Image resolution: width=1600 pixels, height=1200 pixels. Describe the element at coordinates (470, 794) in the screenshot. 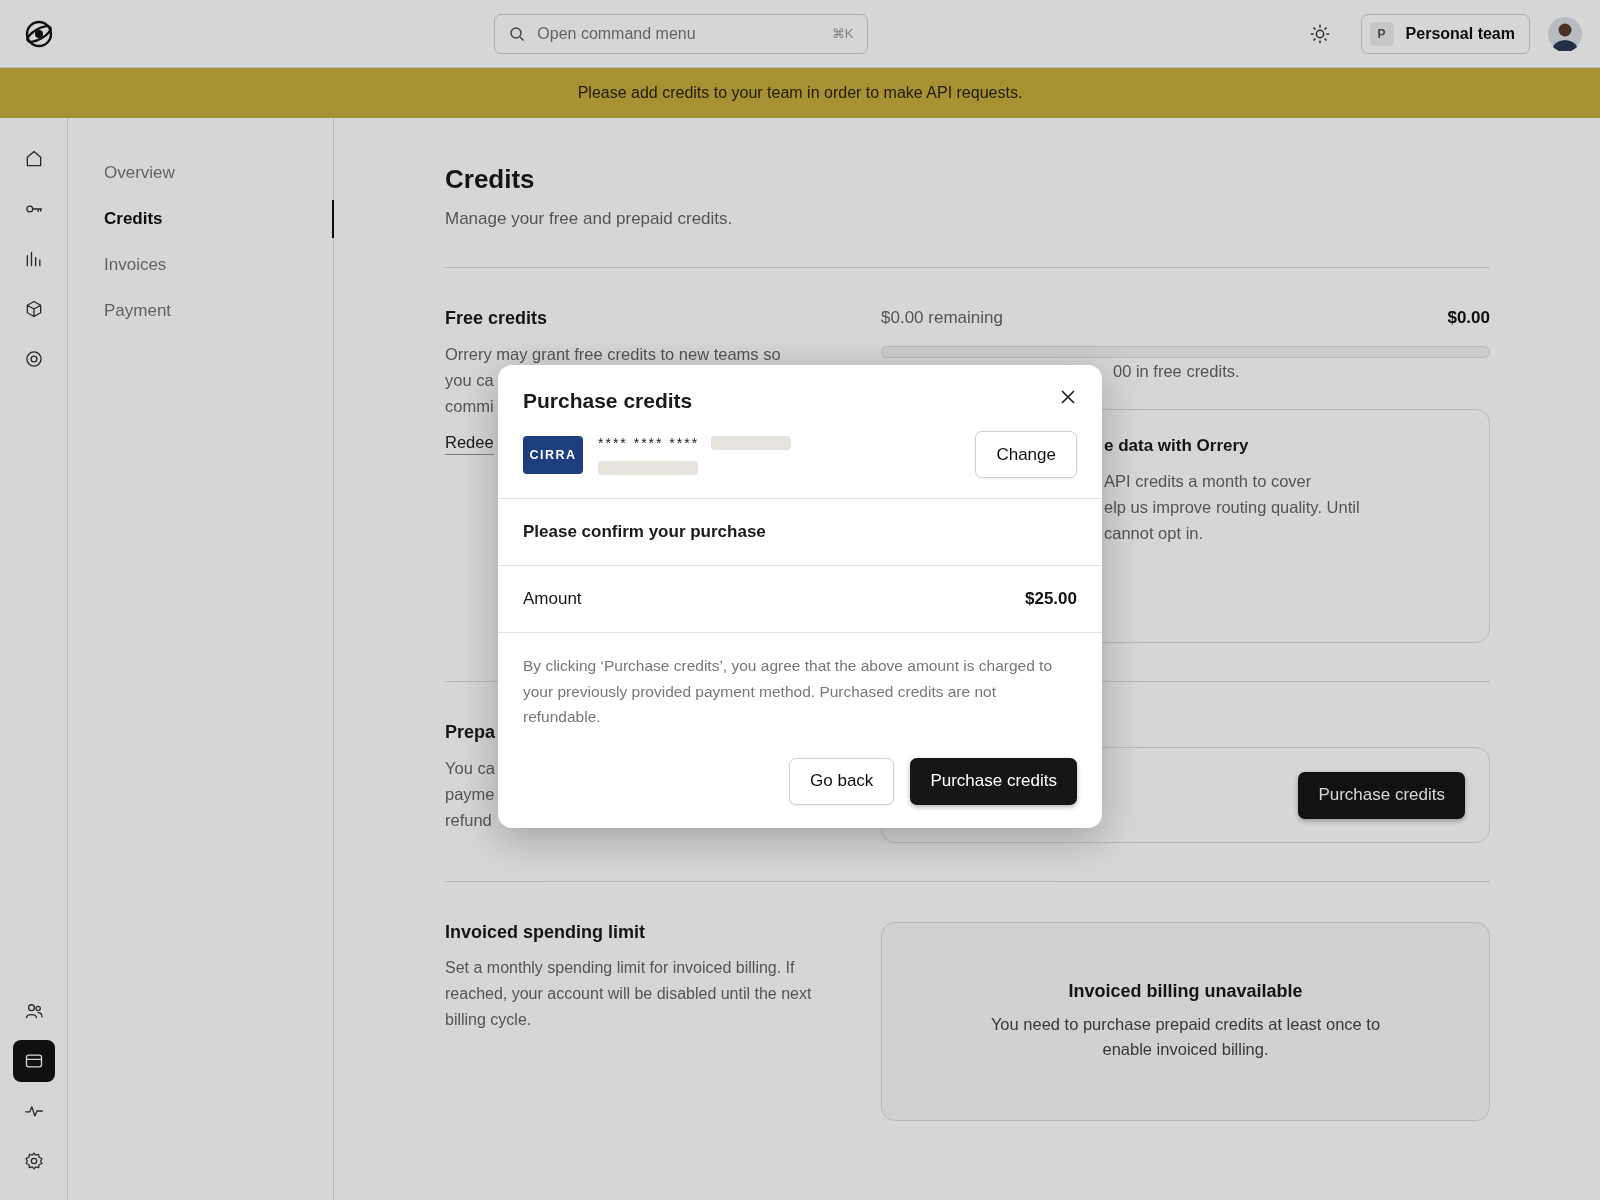

I see `section-description: payme` at that location.